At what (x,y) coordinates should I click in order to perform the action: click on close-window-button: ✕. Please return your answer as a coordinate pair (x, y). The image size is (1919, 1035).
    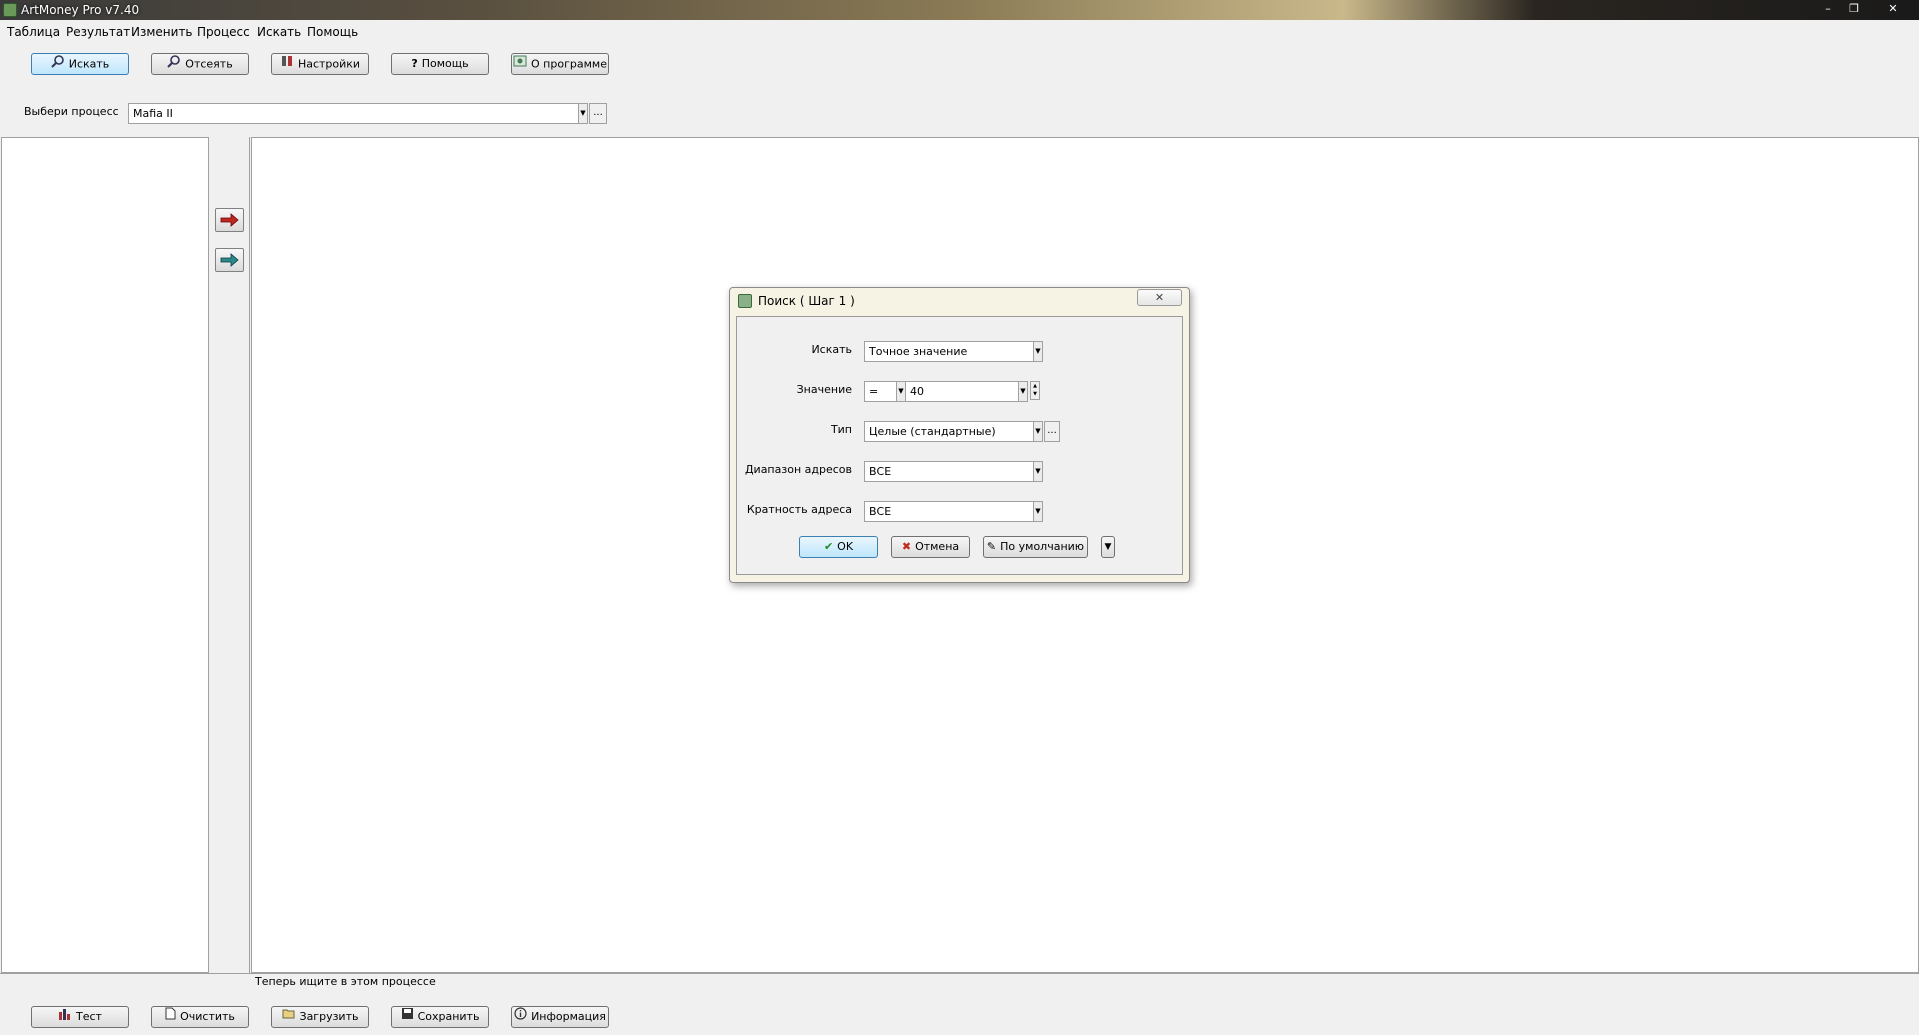
    Looking at the image, I should click on (1893, 9).